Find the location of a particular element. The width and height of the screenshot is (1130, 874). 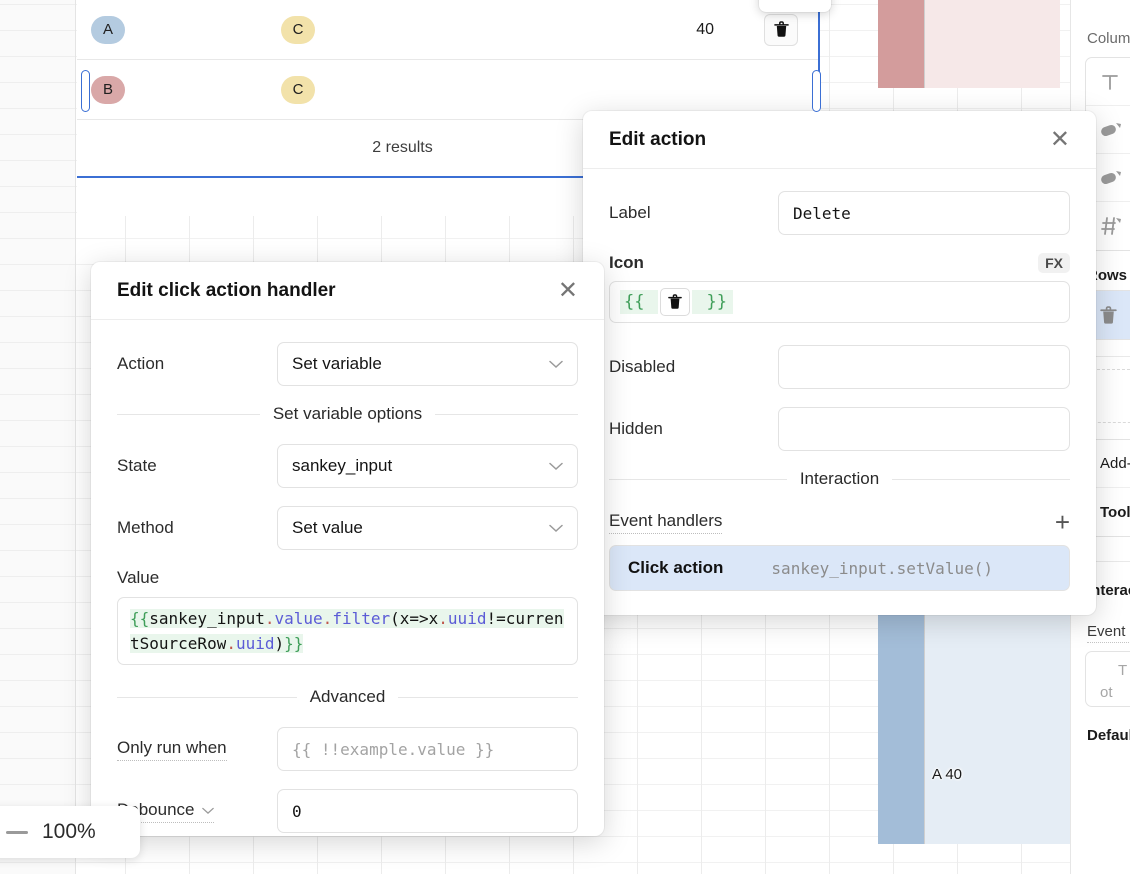

hidden-input is located at coordinates (924, 429).